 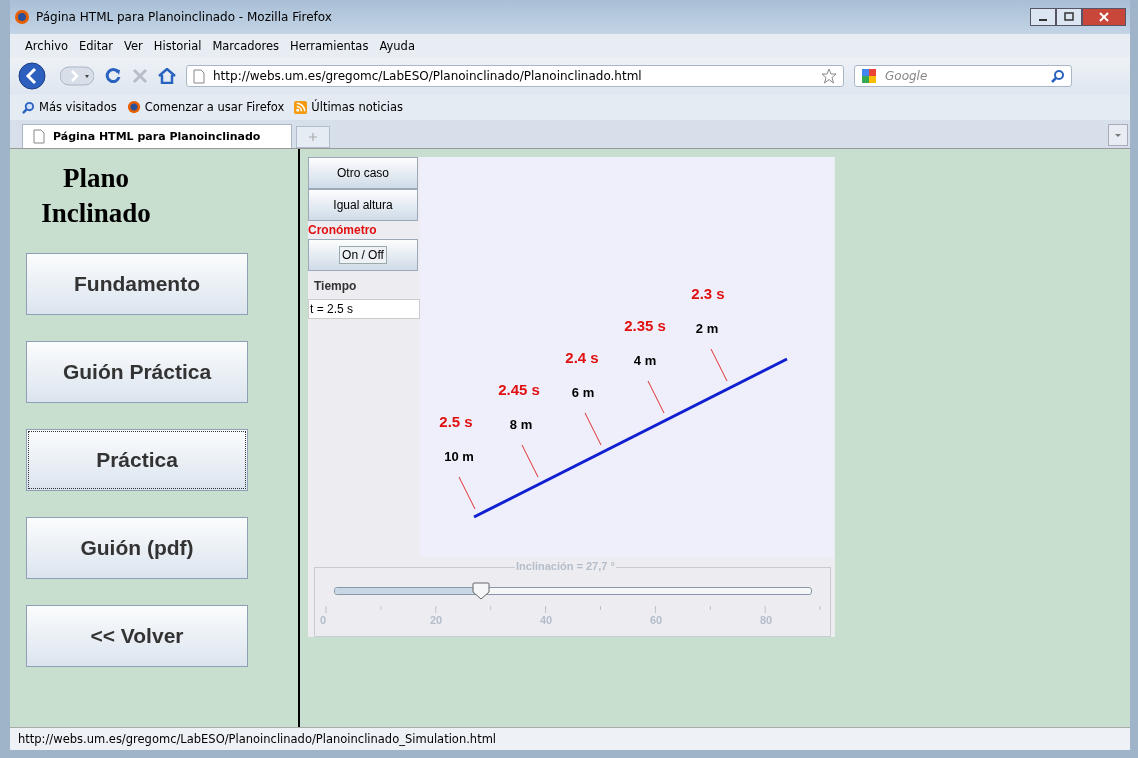 What do you see at coordinates (46, 46) in the screenshot?
I see `menu-item: Archivo` at bounding box center [46, 46].